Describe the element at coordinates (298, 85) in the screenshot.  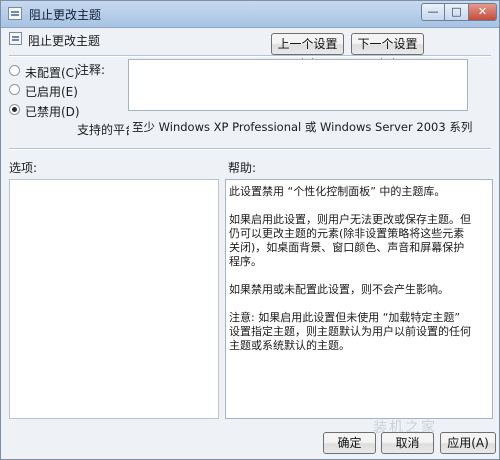
I see `comment-field` at that location.